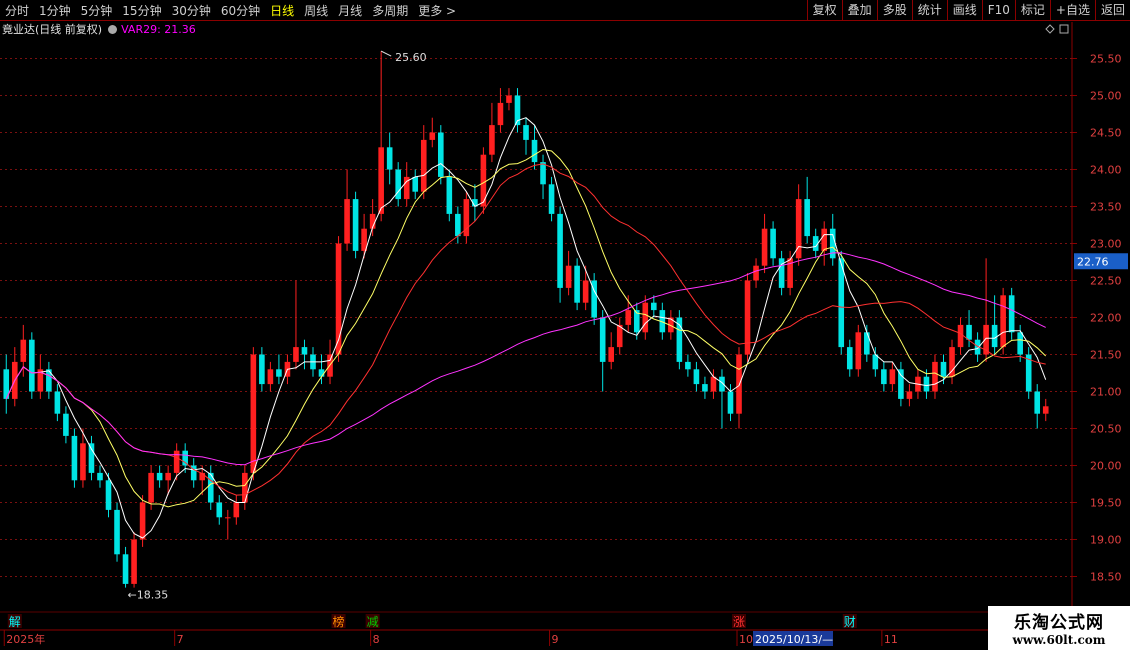 Image resolution: width=1130 pixels, height=650 pixels. I want to click on event-marker: 减, so click(373, 622).